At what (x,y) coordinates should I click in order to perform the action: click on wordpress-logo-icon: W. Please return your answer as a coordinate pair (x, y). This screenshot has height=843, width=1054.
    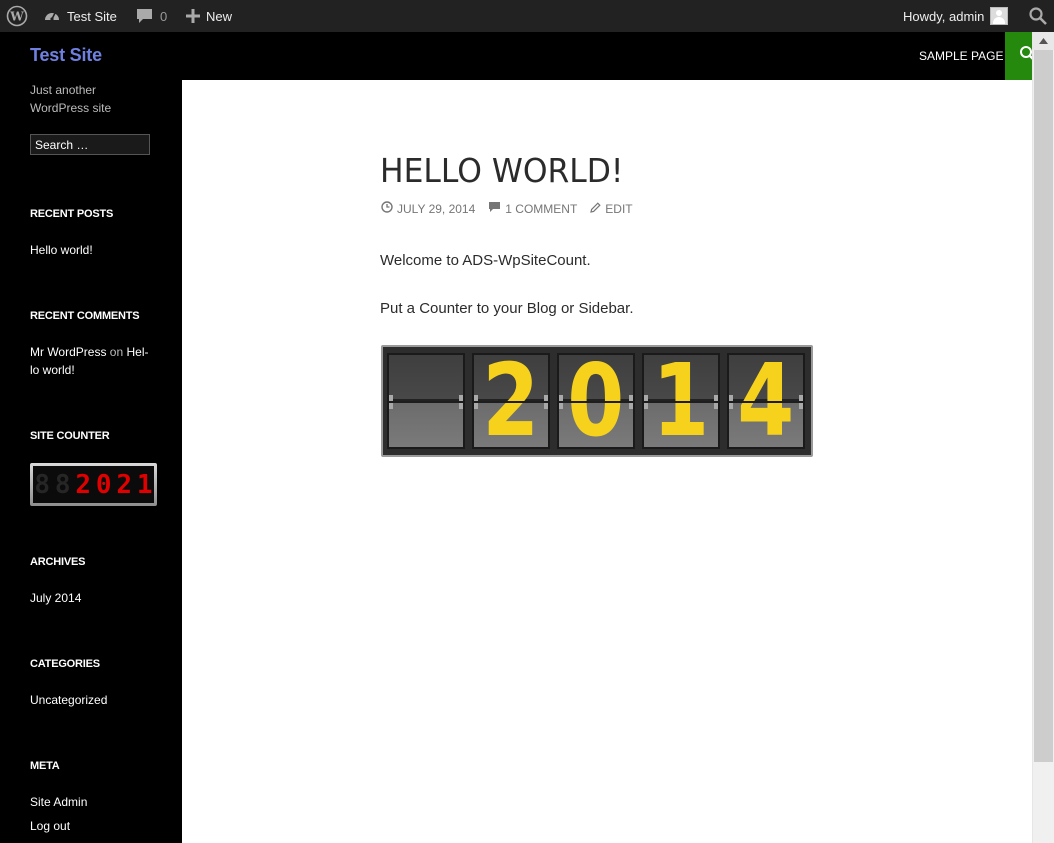
    Looking at the image, I should click on (17, 16).